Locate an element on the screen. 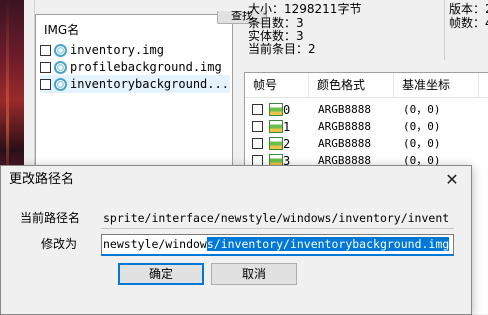  frames-text: 帧数：4 is located at coordinates (468, 23).